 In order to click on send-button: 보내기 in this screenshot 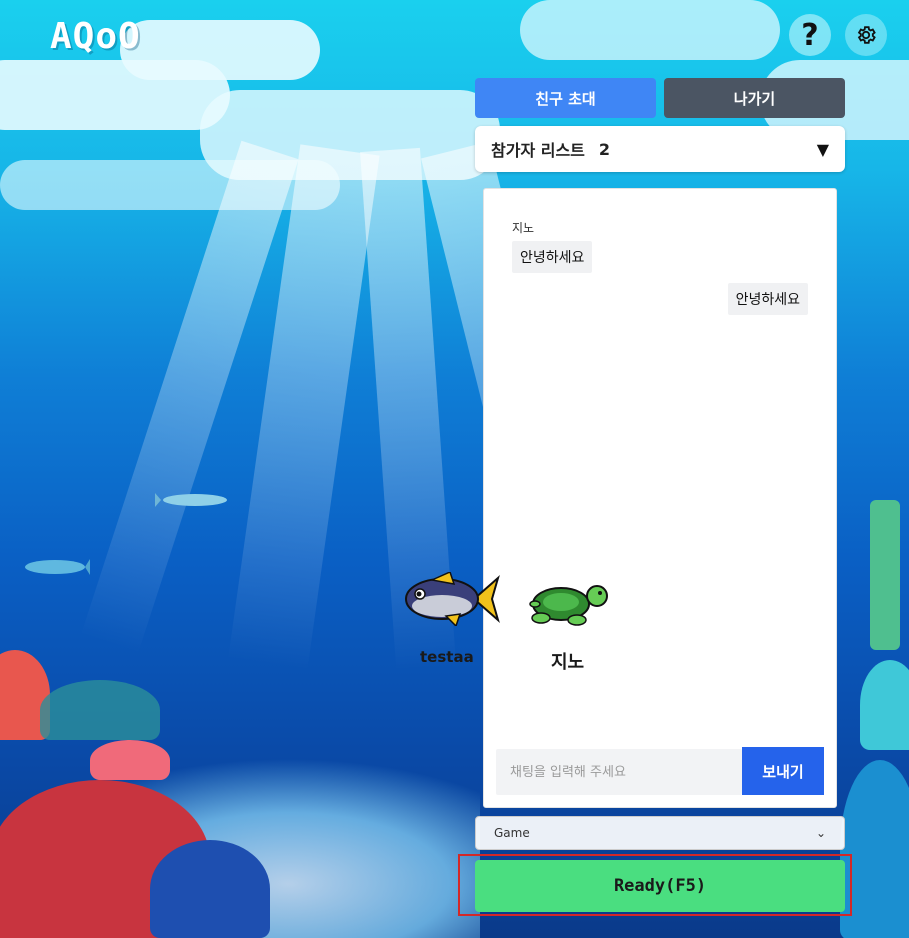, I will do `click(783, 771)`.